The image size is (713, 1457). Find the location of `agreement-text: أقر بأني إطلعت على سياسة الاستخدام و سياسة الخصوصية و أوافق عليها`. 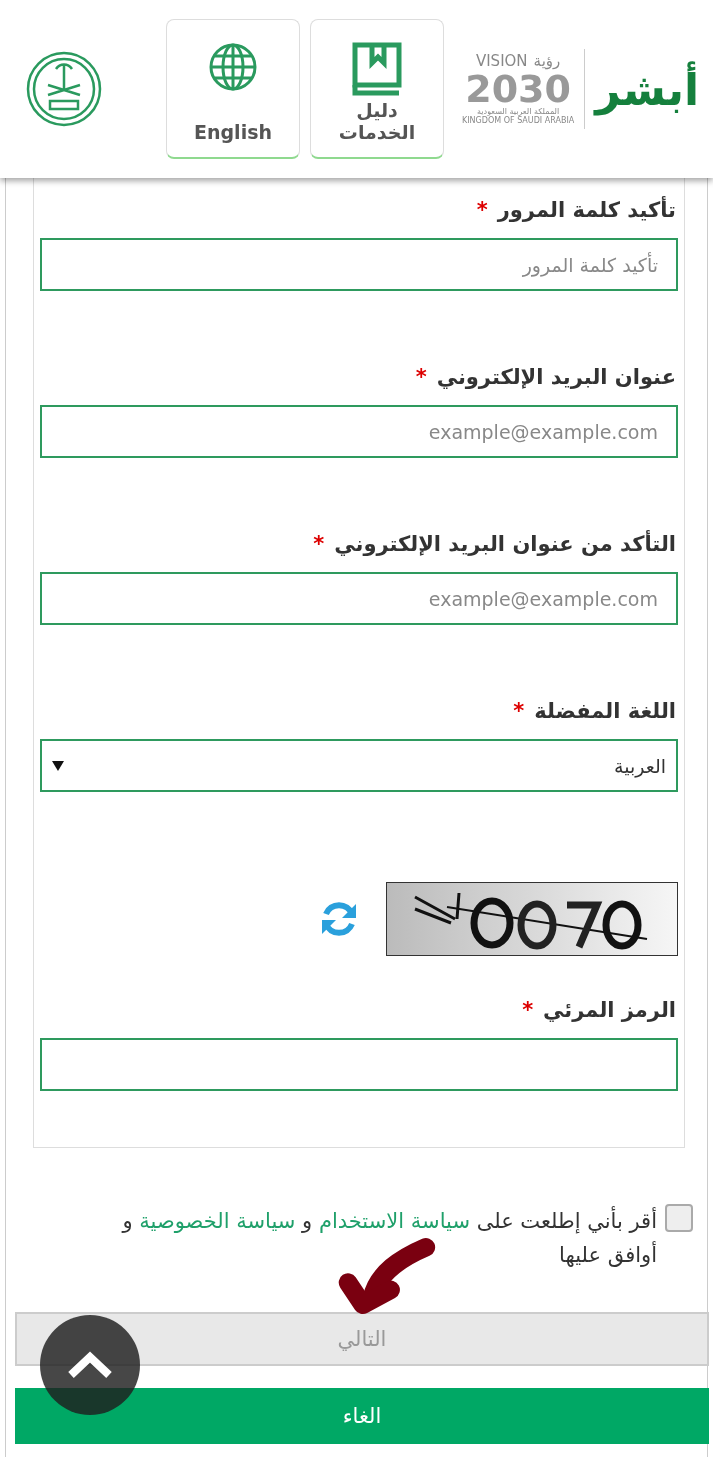

agreement-text: أقر بأني إطلعت على سياسة الاستخدام و سياسة الخصوصية و أوافق عليها is located at coordinates (377, 1238).